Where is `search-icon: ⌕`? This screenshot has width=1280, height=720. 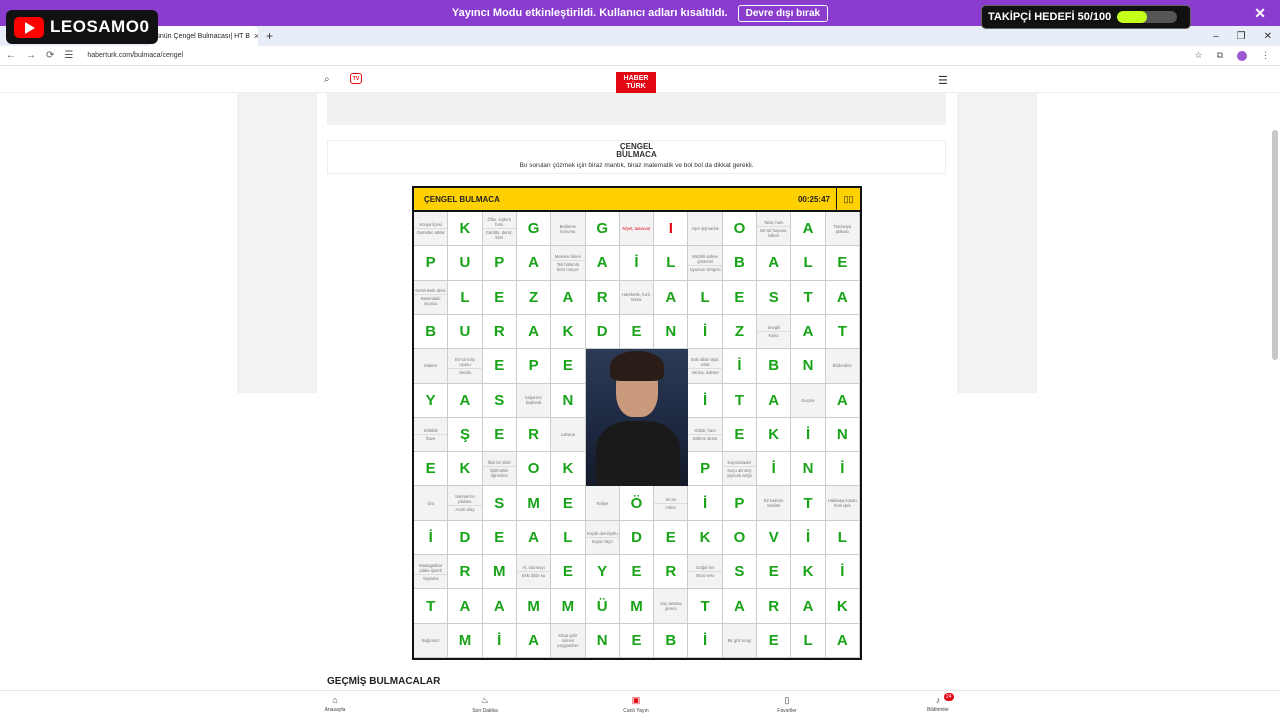 search-icon: ⌕ is located at coordinates (327, 79).